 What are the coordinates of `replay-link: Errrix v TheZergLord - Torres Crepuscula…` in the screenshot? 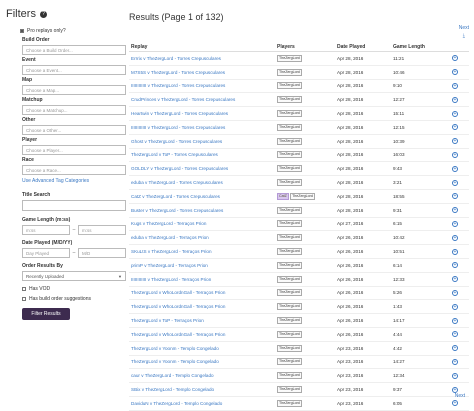 It's located at (202, 58).